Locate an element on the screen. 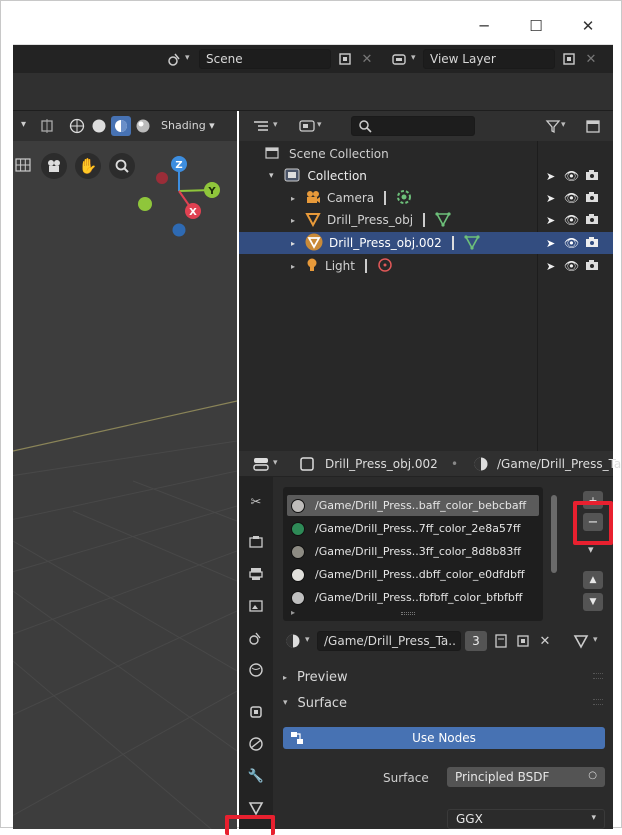  browse-material-icon is located at coordinates (293, 641).